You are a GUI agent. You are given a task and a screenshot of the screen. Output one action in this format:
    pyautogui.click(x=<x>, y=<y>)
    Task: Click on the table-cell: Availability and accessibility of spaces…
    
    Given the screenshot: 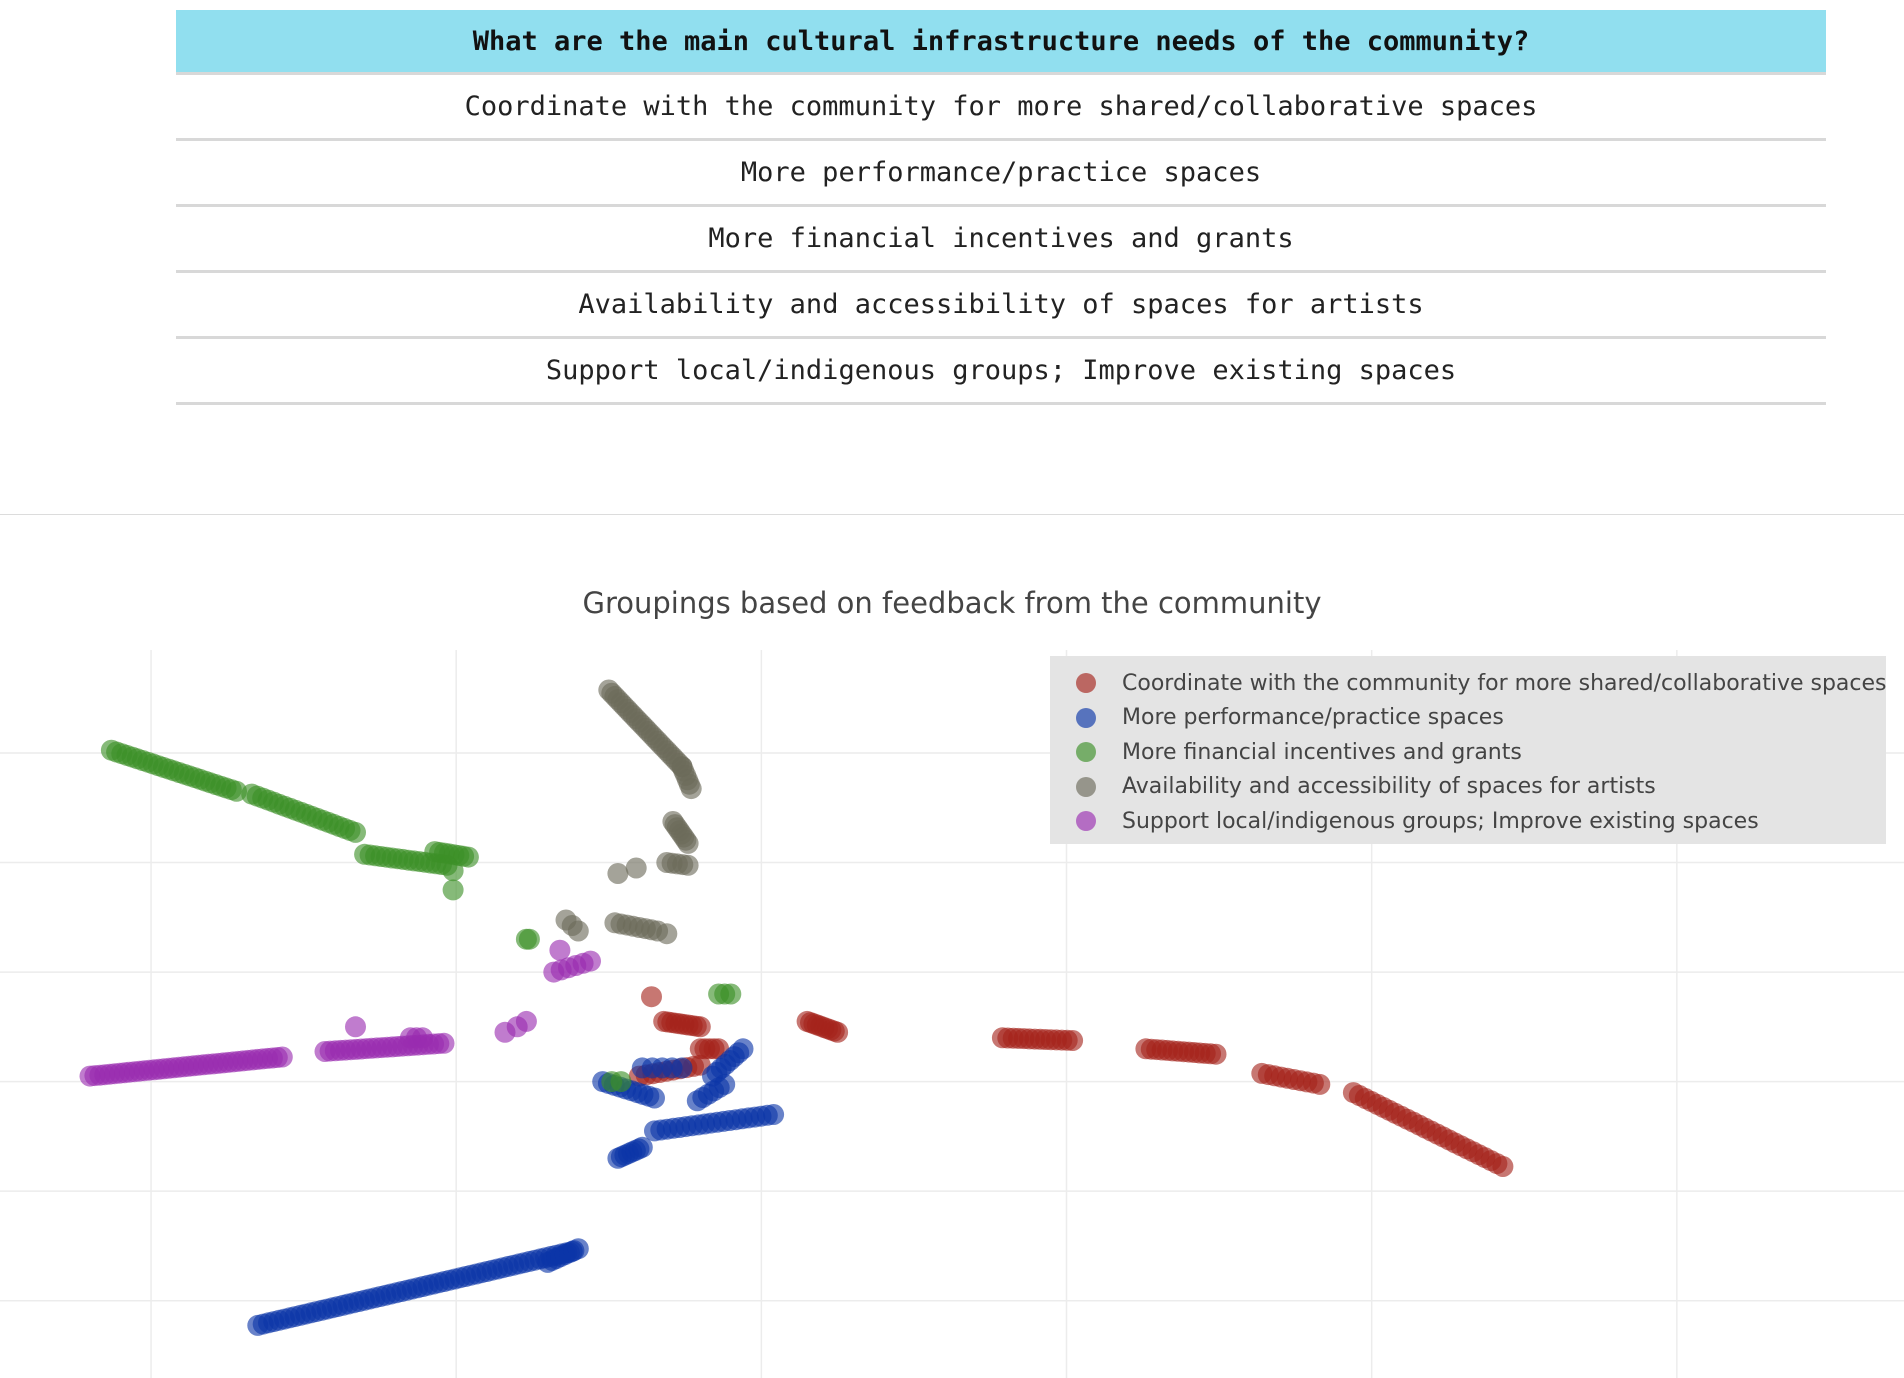 What is the action you would take?
    pyautogui.click(x=1001, y=305)
    